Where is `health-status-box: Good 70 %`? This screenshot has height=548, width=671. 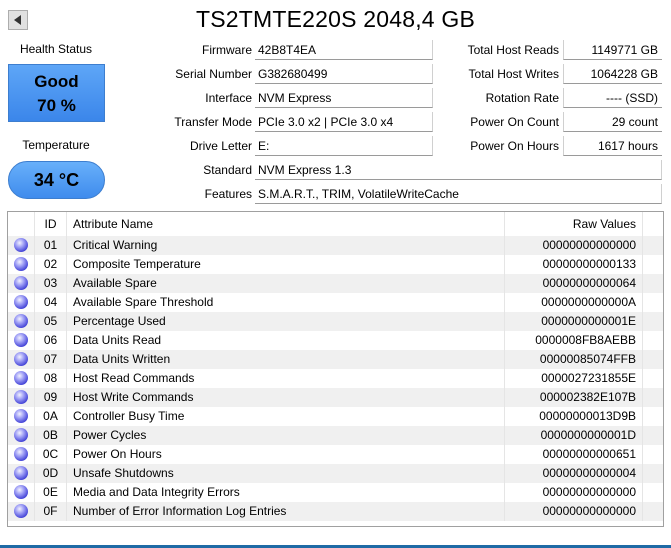 health-status-box: Good 70 % is located at coordinates (56, 93).